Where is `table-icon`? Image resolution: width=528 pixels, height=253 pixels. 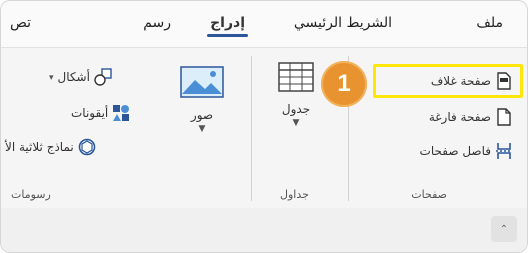
table-icon is located at coordinates (296, 79).